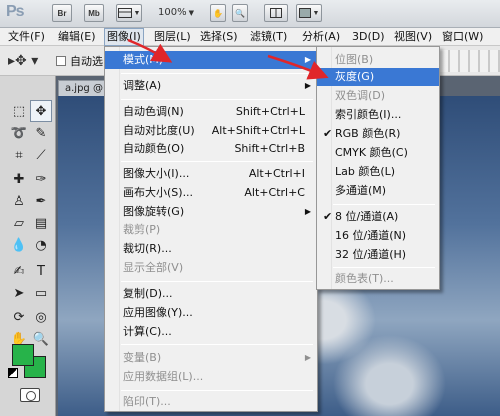  What do you see at coordinates (19, 245) in the screenshot?
I see `blur-tool-icon: 💧` at bounding box center [19, 245].